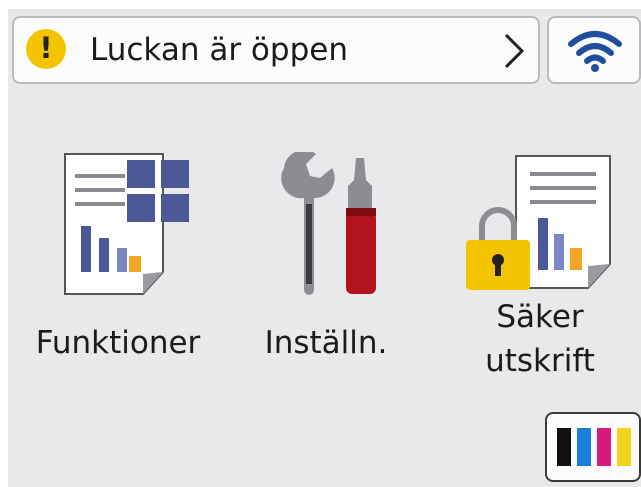 The image size is (641, 487). I want to click on warning-icon: !, so click(46, 49).